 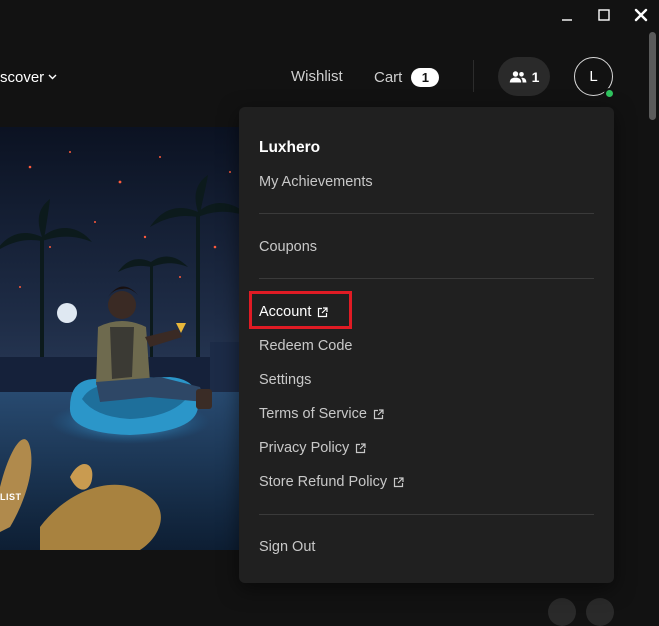 I want to click on menu-item-label: Sign Out, so click(x=287, y=547).